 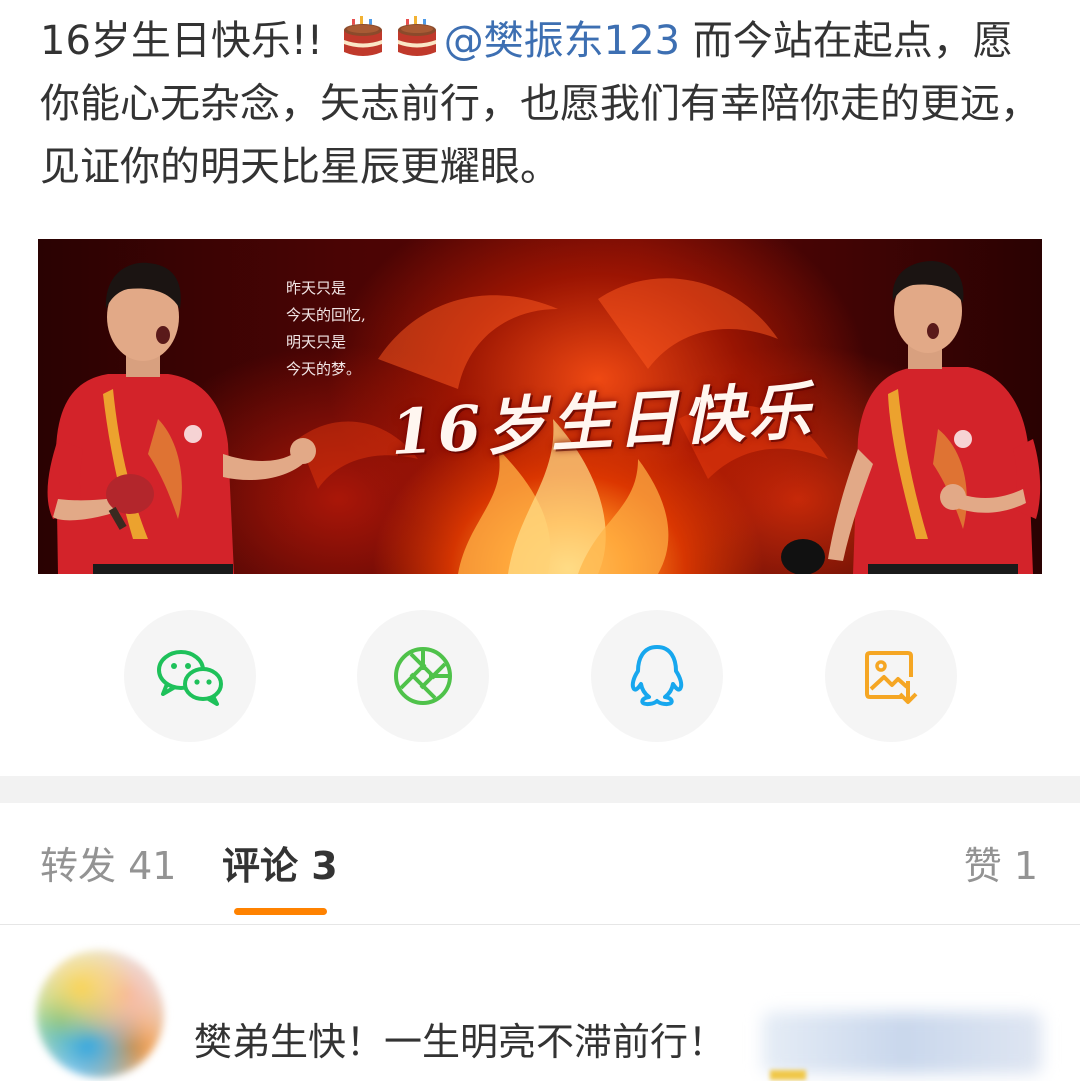 What do you see at coordinates (326, 315) in the screenshot?
I see `poem-line: 今天的回忆,` at bounding box center [326, 315].